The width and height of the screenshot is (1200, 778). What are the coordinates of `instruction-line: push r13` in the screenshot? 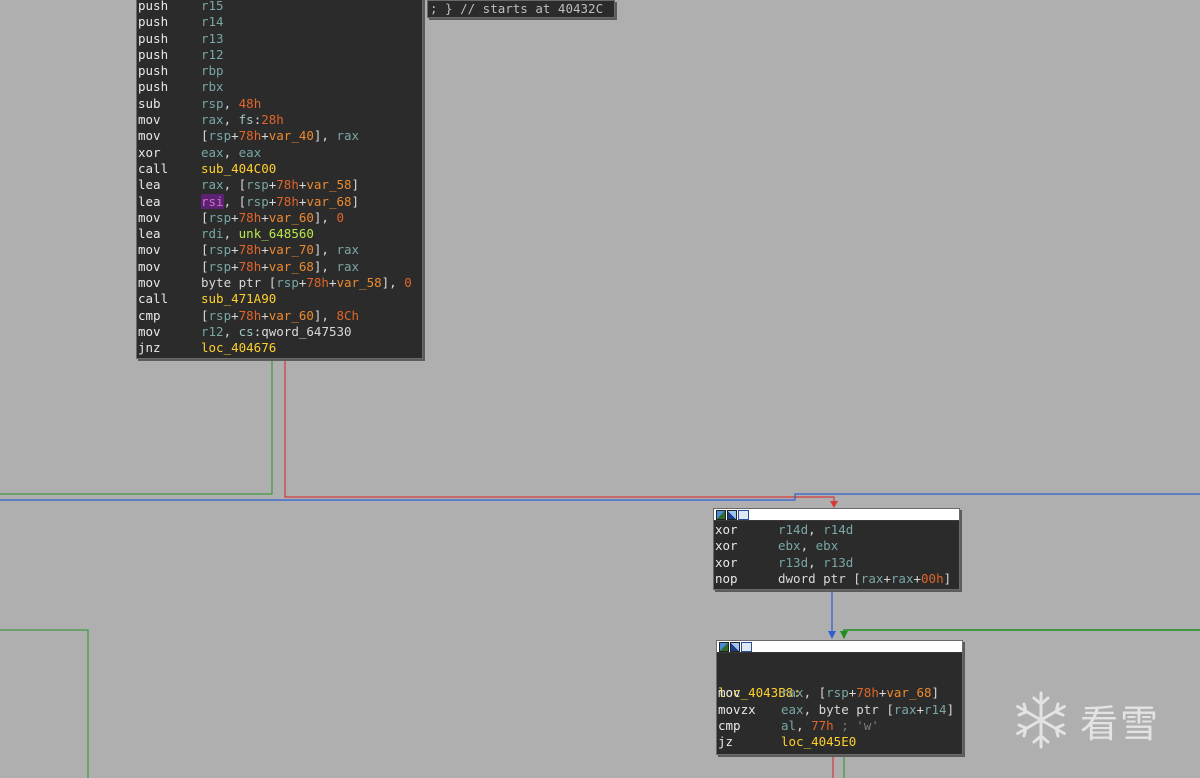 It's located at (279, 39).